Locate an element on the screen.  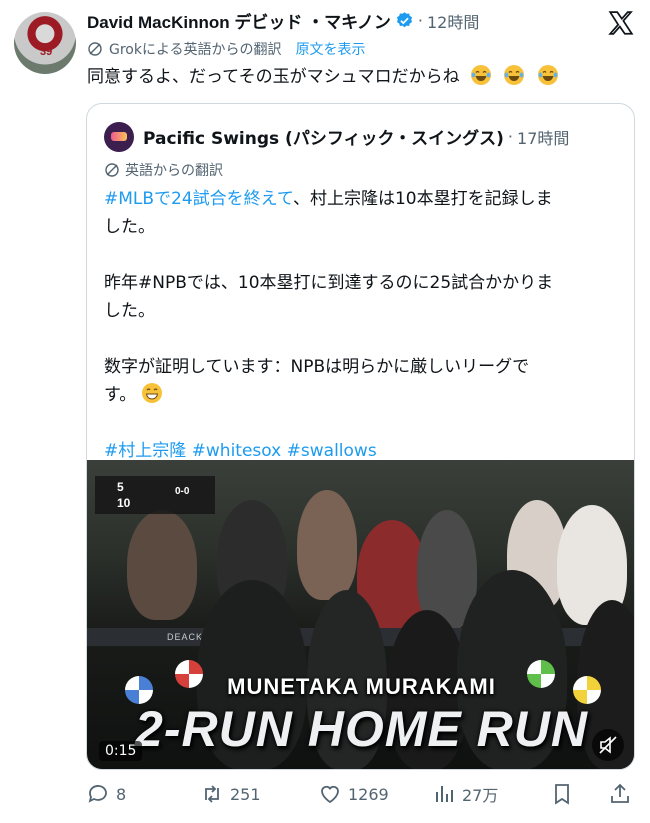
post-text: 同意するよ、だってその玉がマシュマロだからね is located at coordinates (323, 76).